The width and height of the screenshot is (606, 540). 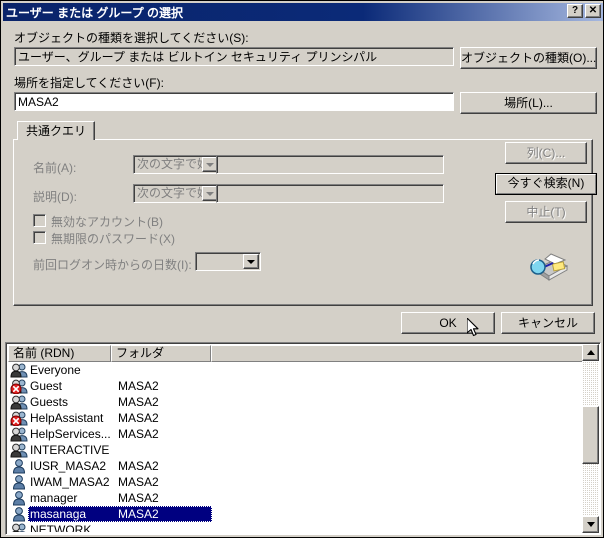 What do you see at coordinates (294, 386) in the screenshot?
I see `table-row: Guest MASA2` at bounding box center [294, 386].